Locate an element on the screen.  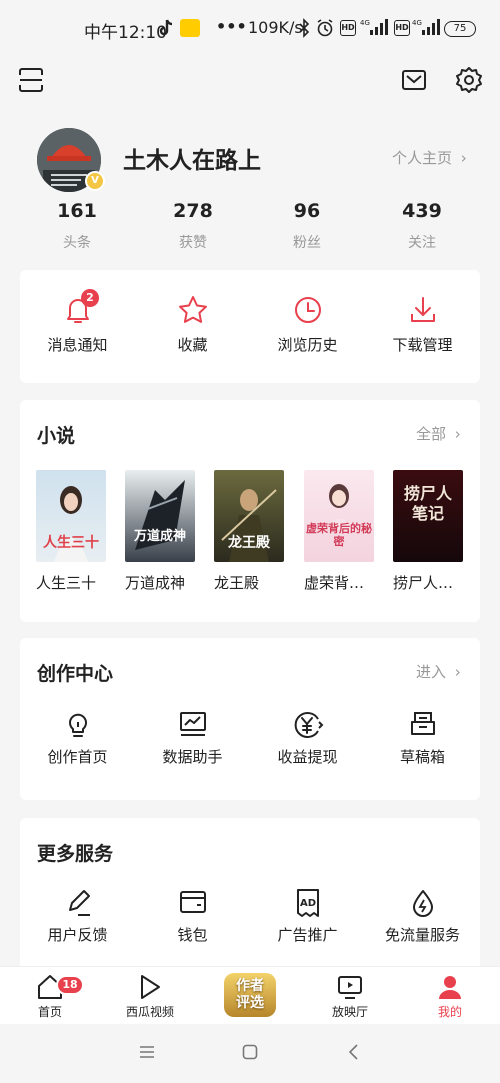
stat-following-label: 关注 is located at coordinates (422, 243).